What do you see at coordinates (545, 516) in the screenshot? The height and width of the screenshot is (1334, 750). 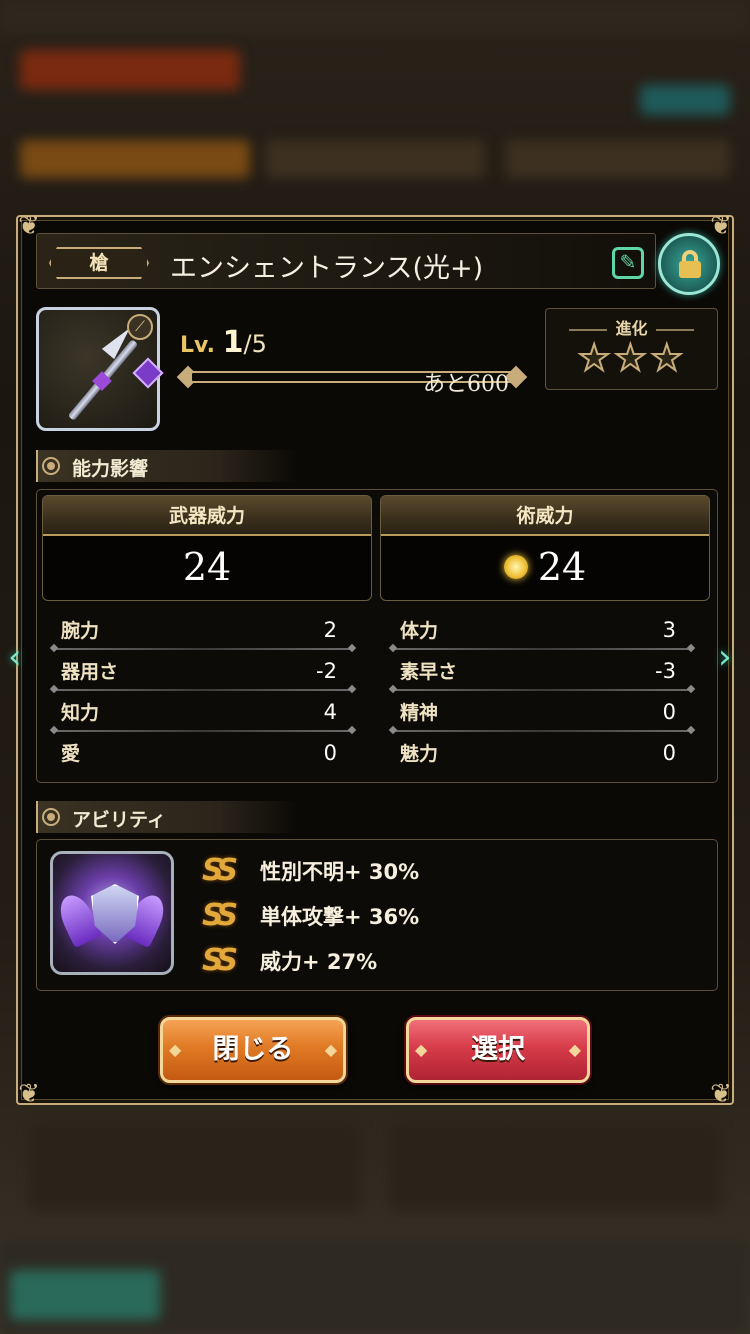 I see `arts-power-label: 術威力` at bounding box center [545, 516].